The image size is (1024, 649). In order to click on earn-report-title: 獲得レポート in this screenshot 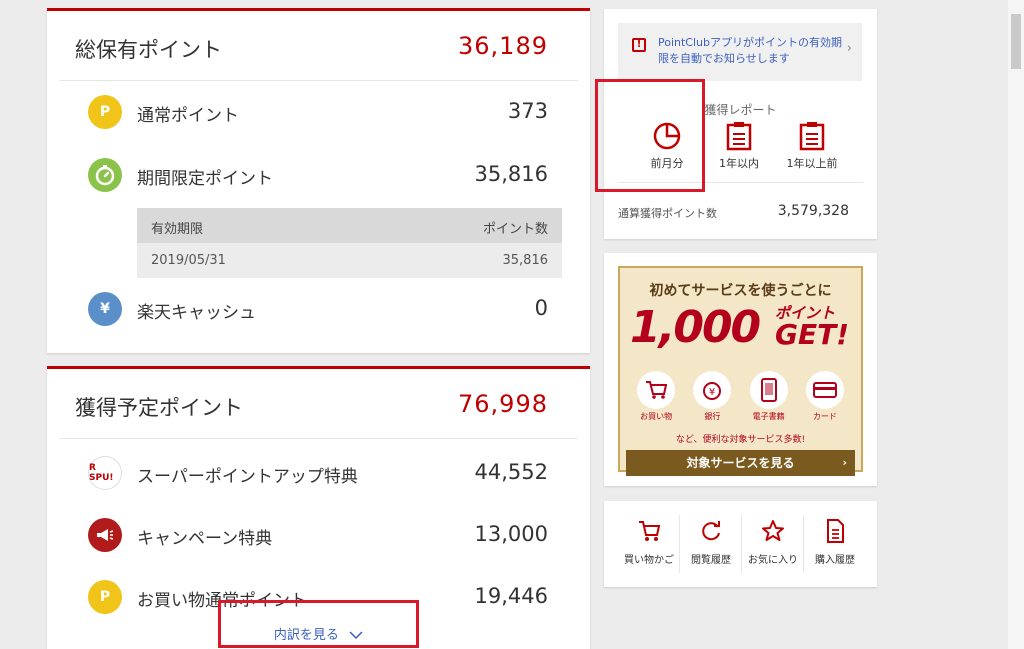, I will do `click(740, 110)`.